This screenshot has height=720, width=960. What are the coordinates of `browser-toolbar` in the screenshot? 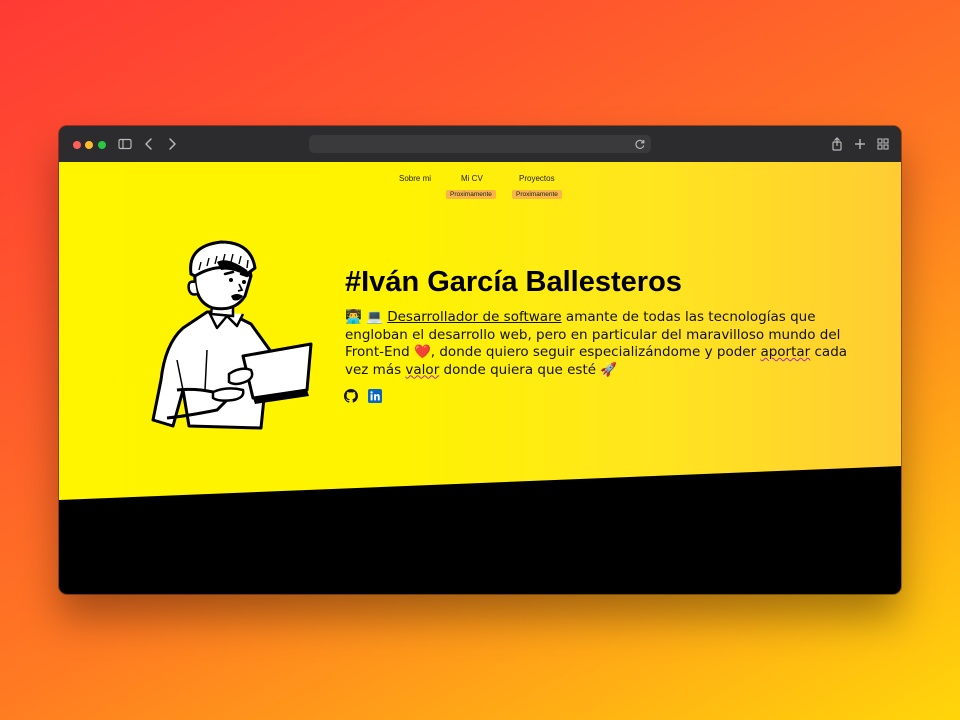 It's located at (480, 144).